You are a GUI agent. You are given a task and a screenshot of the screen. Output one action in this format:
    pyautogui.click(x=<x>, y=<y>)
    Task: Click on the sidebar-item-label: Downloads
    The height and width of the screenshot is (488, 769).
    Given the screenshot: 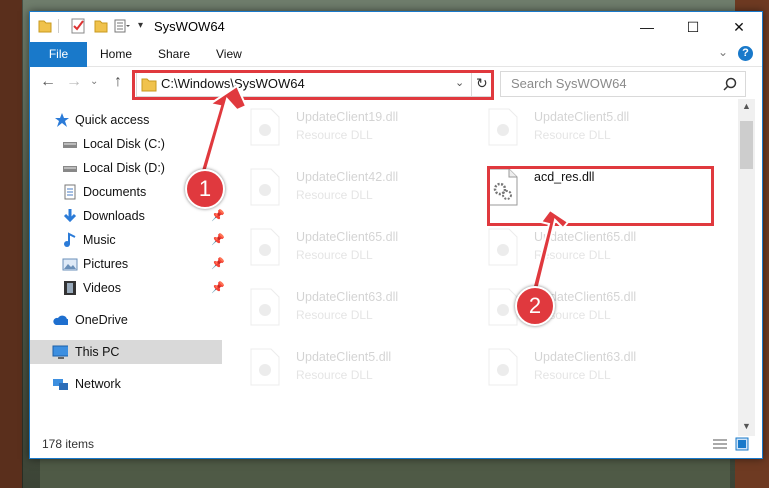 What is the action you would take?
    pyautogui.click(x=114, y=216)
    